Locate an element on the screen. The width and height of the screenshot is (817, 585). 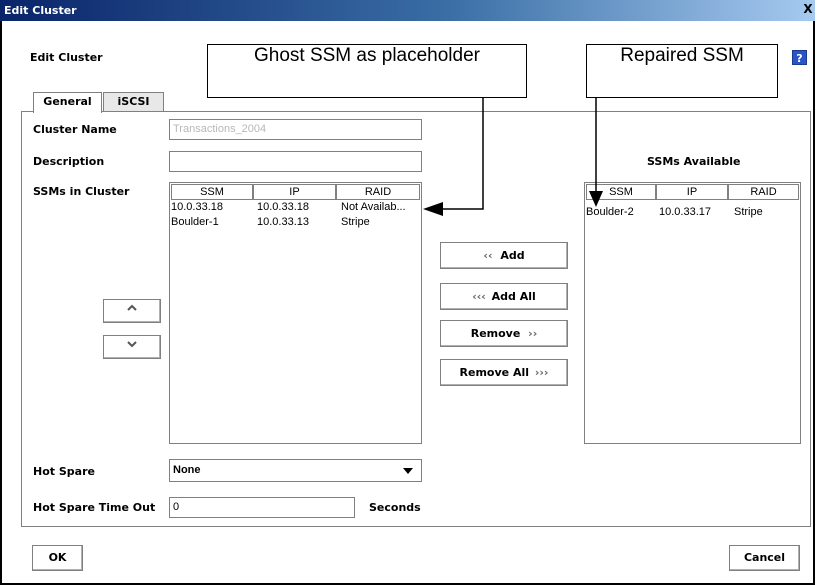
ghost-callout-arrowhead is located at coordinates (433, 209).